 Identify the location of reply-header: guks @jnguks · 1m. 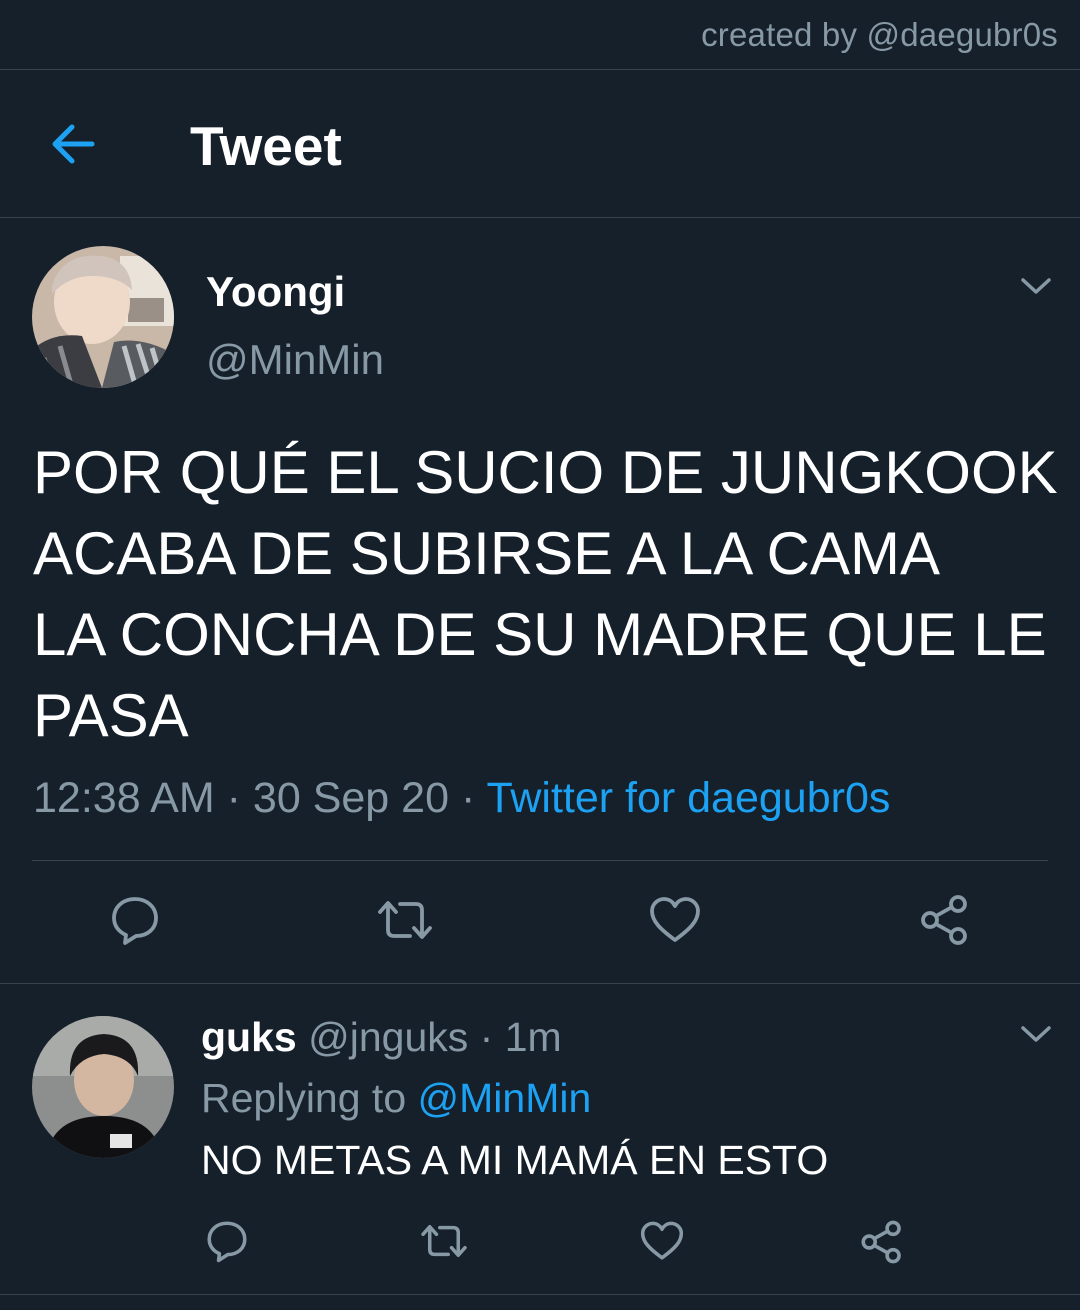
(381, 1037).